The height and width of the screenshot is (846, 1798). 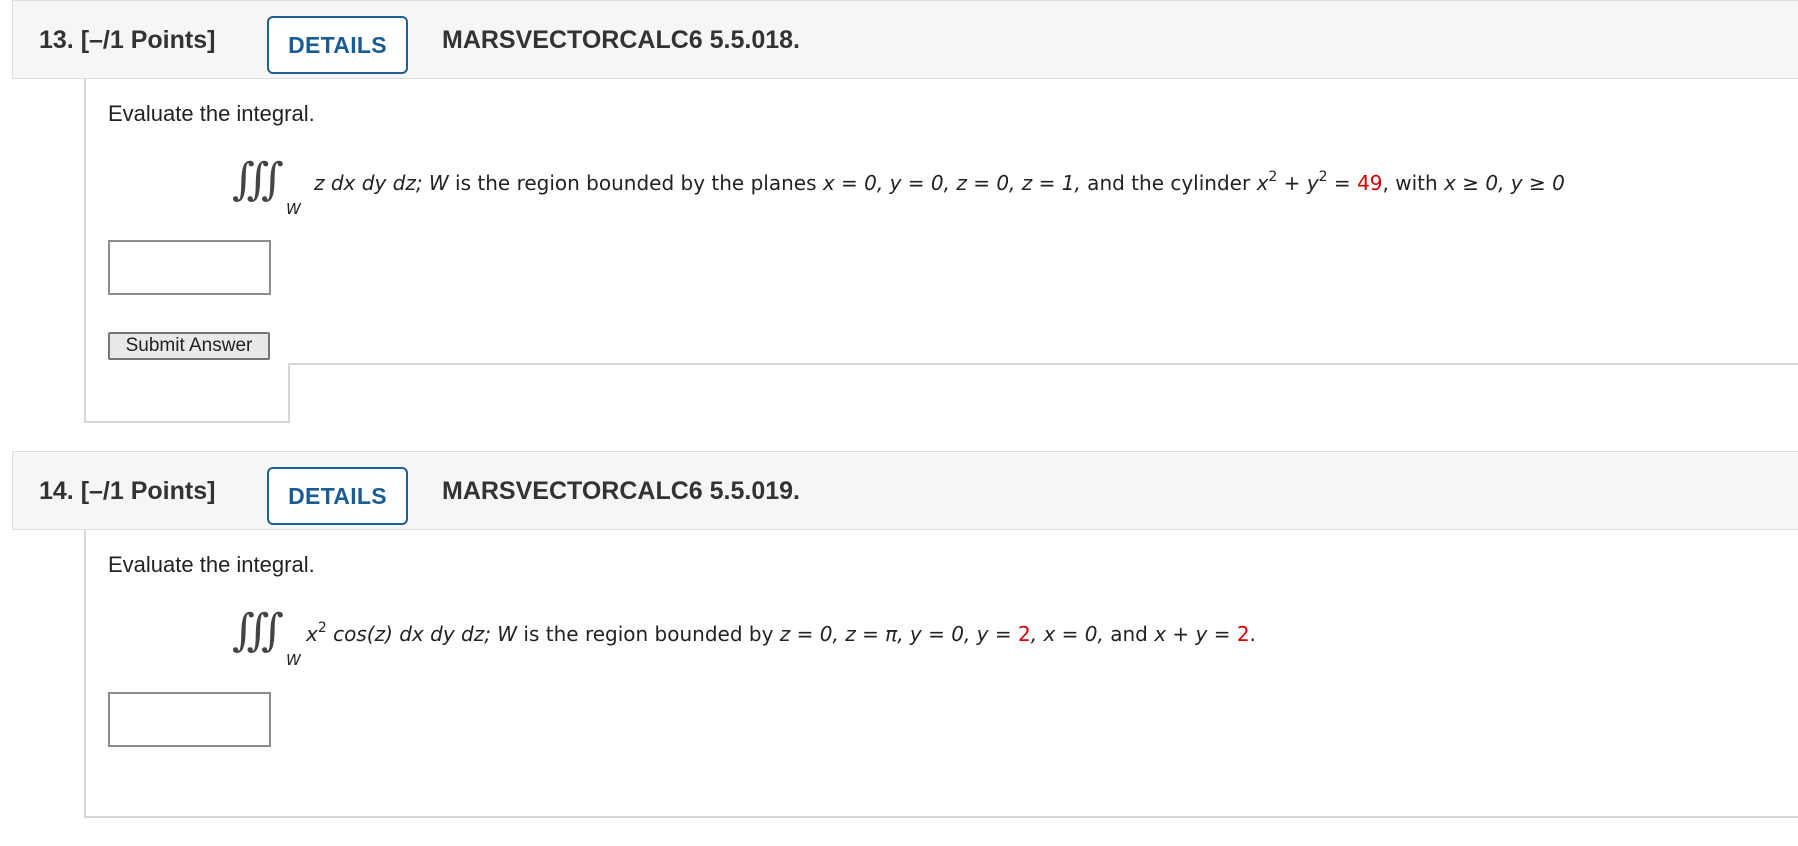 What do you see at coordinates (898, 634) in the screenshot?
I see `equation-bounds: z = 0, z = π, y = 0, y =` at bounding box center [898, 634].